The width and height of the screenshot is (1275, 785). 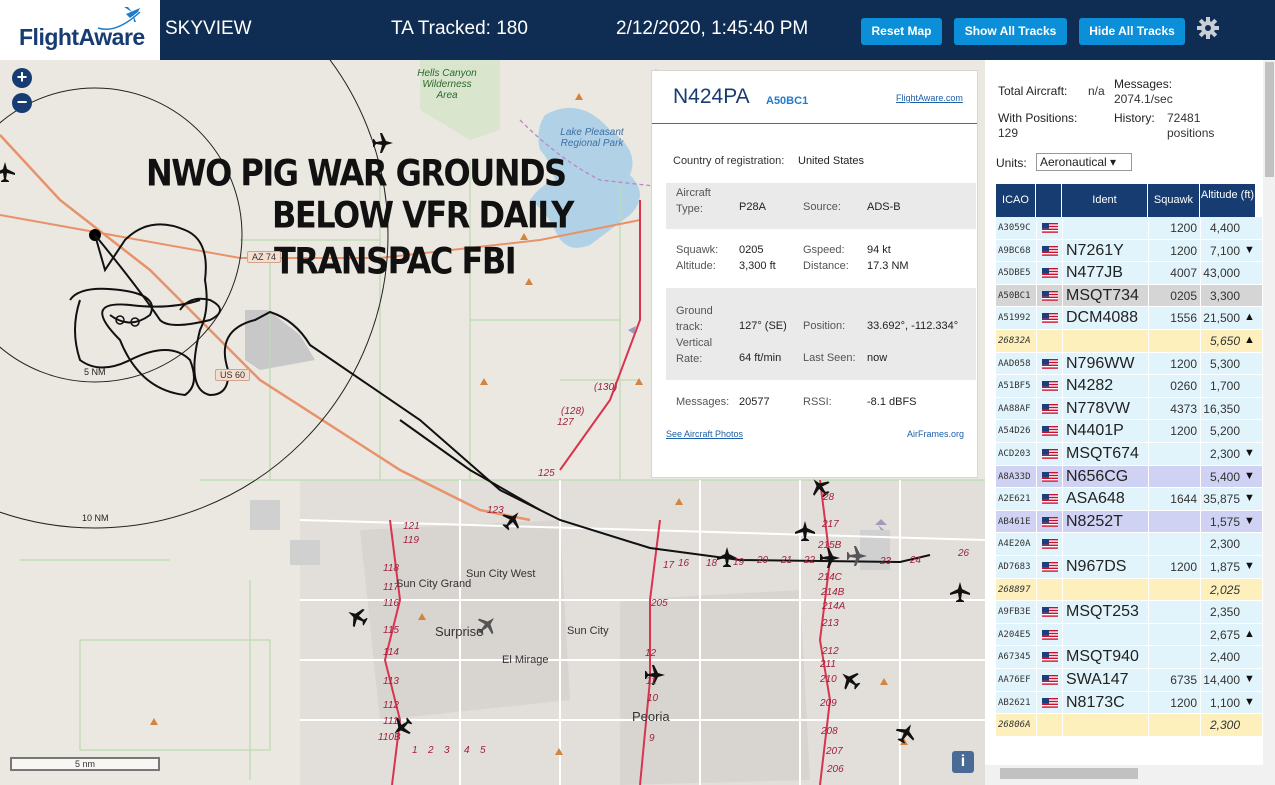 What do you see at coordinates (1014, 228) in the screenshot?
I see `cell-icao: A3059C` at bounding box center [1014, 228].